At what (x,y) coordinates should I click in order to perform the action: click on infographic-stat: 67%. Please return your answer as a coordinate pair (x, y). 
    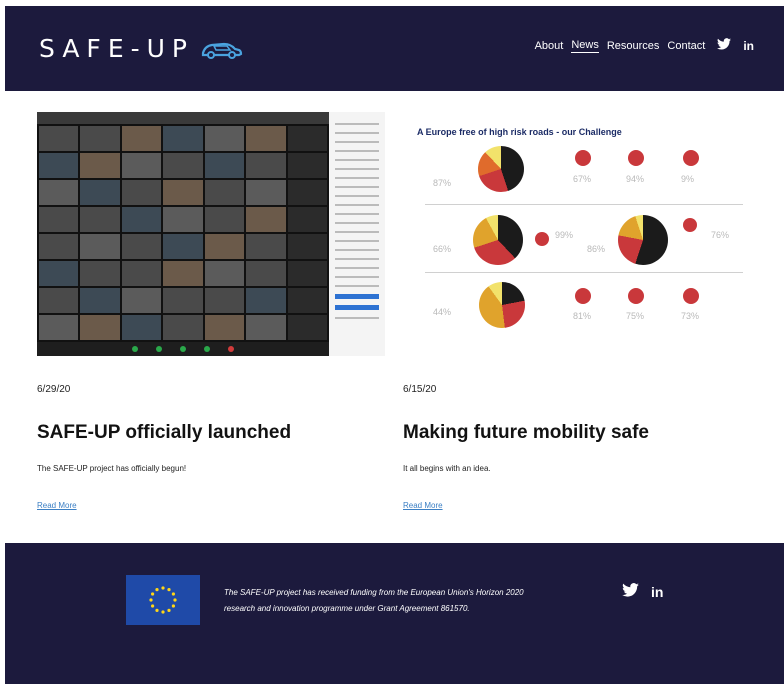
    Looking at the image, I should click on (582, 179).